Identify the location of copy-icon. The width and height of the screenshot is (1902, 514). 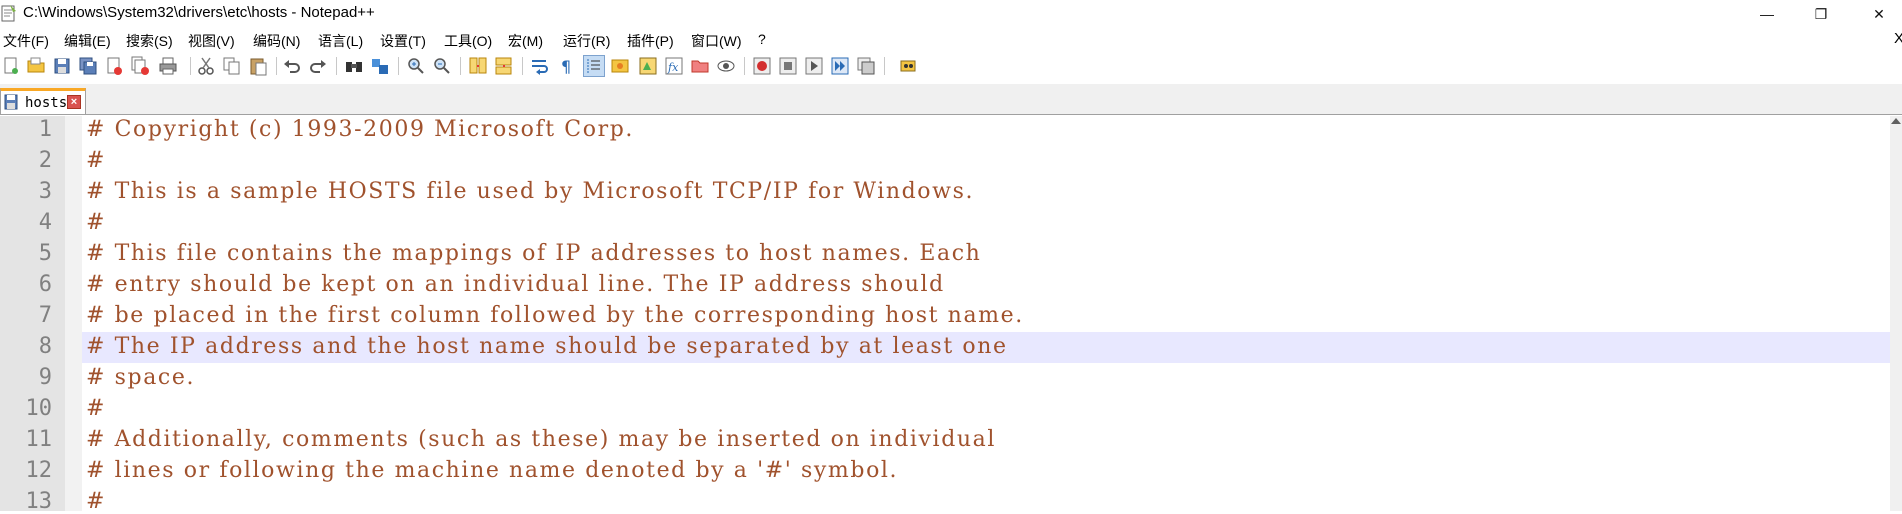
(232, 66).